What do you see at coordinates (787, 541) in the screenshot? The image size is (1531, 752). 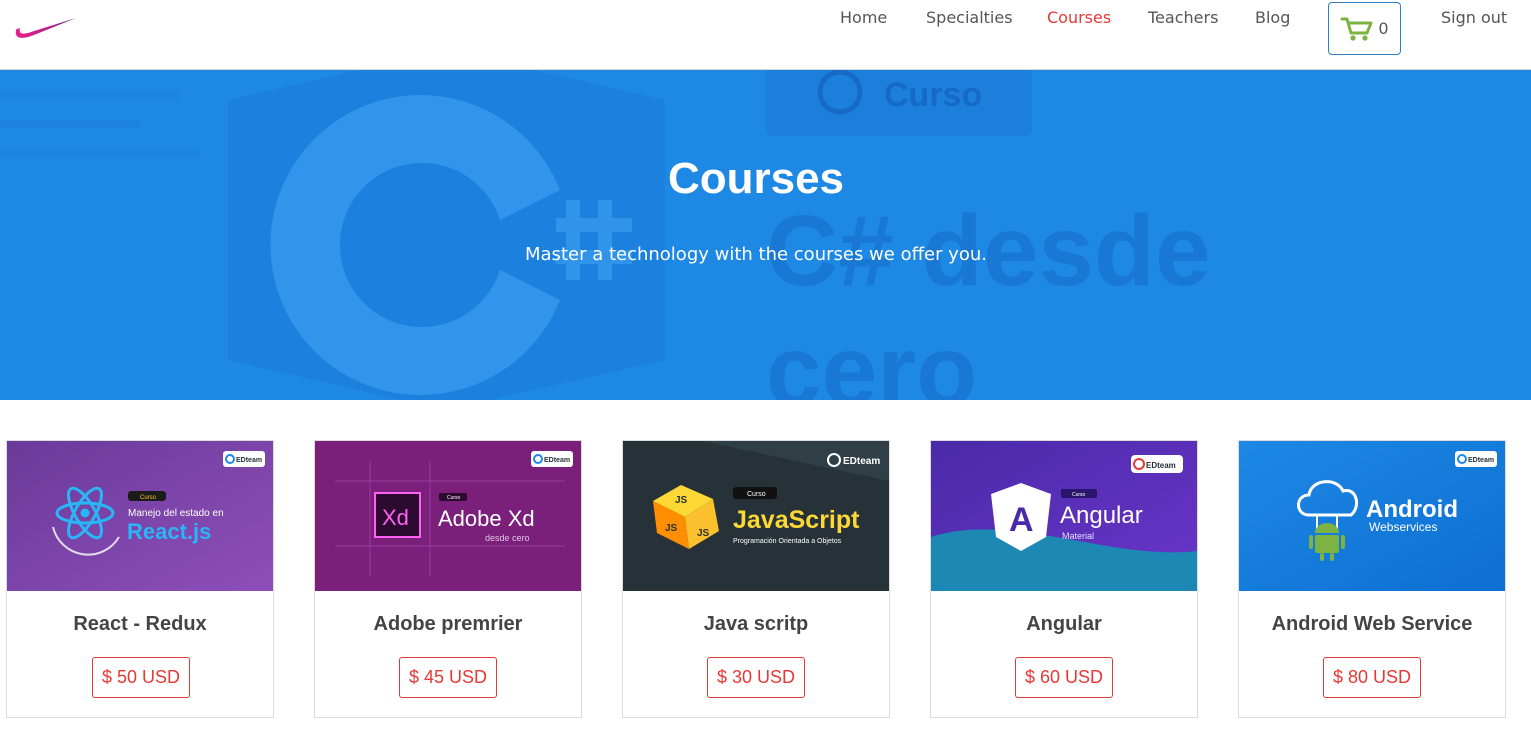 I see `svg-text:Programación Orientada a Objet: Programación Orientada a Objetos` at bounding box center [787, 541].